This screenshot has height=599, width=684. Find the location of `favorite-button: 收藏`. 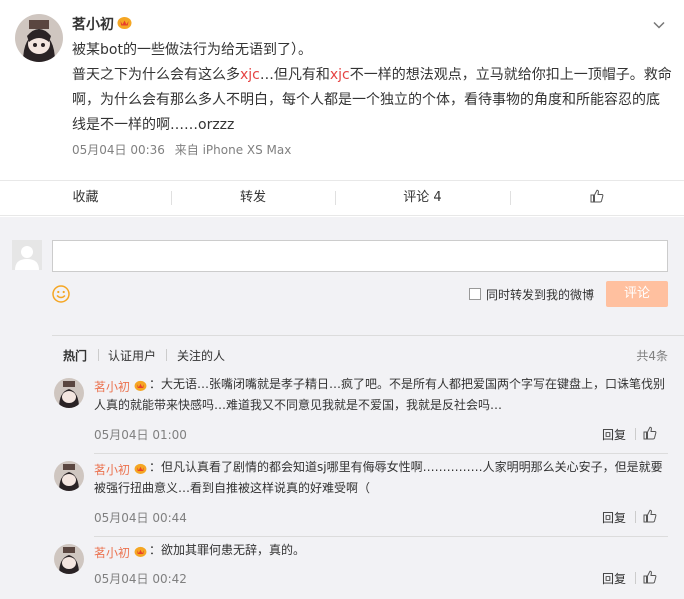

favorite-button: 收藏 is located at coordinates (85, 198).